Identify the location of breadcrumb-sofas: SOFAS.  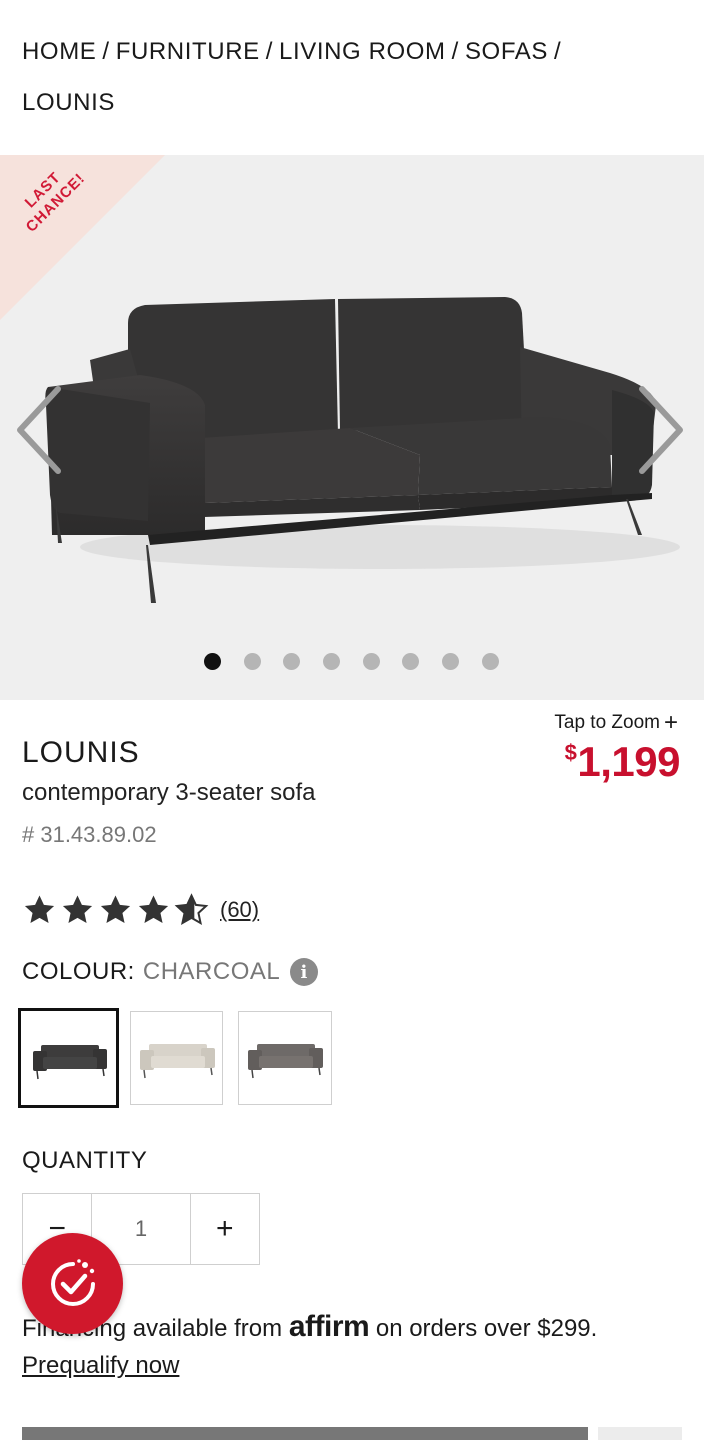
(506, 51).